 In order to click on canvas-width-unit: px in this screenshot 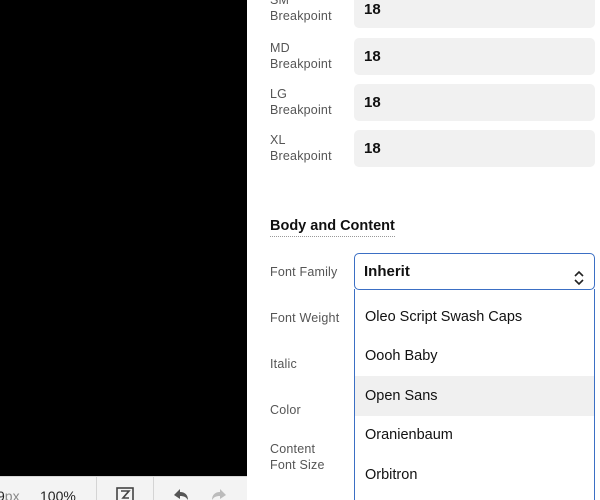, I will do `click(12, 494)`.